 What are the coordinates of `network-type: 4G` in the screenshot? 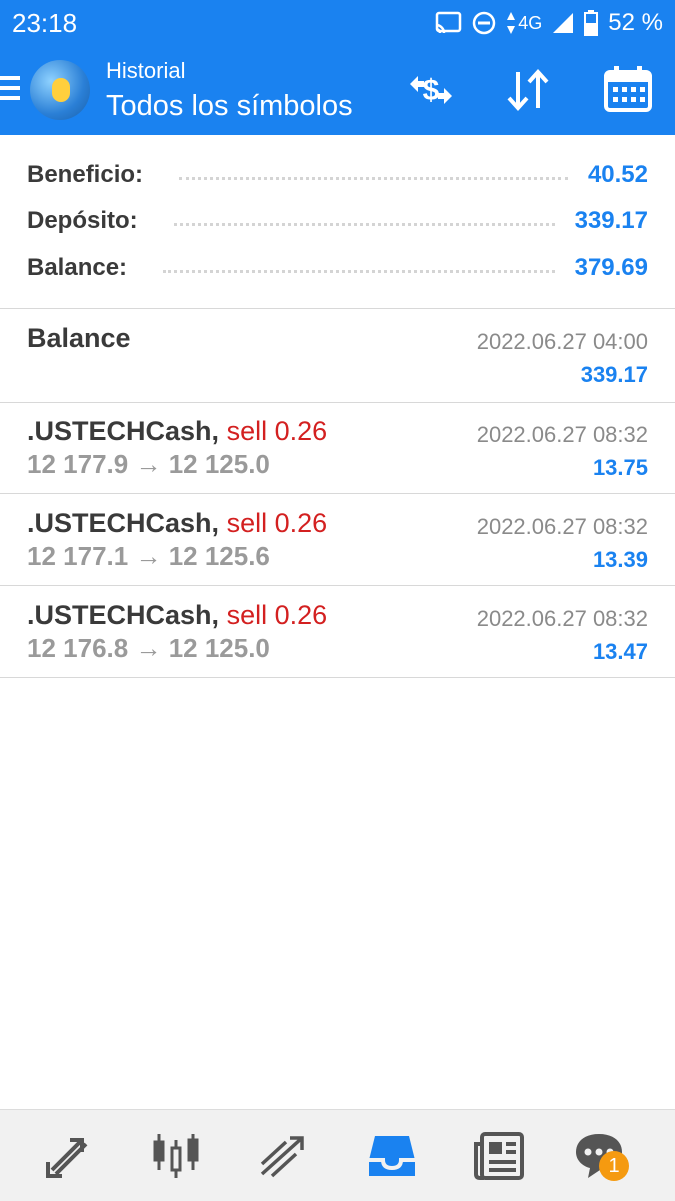 It's located at (530, 22).